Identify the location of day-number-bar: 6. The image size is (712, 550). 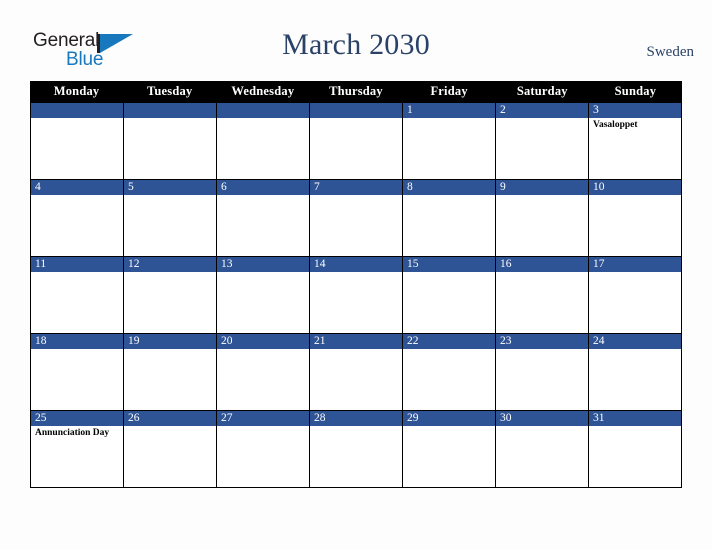
(263, 187).